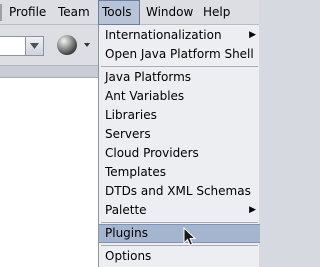  I want to click on toolbar, so click(50, 45).